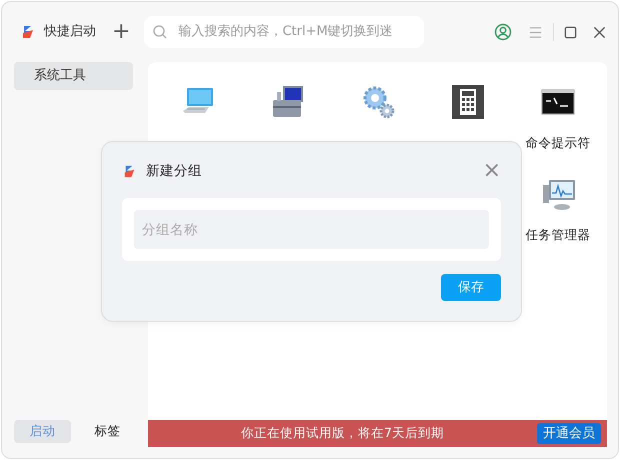 The width and height of the screenshot is (620, 460). I want to click on search-field: 输入搜索的内容，Ctrl+M键切换到迷, so click(296, 32).